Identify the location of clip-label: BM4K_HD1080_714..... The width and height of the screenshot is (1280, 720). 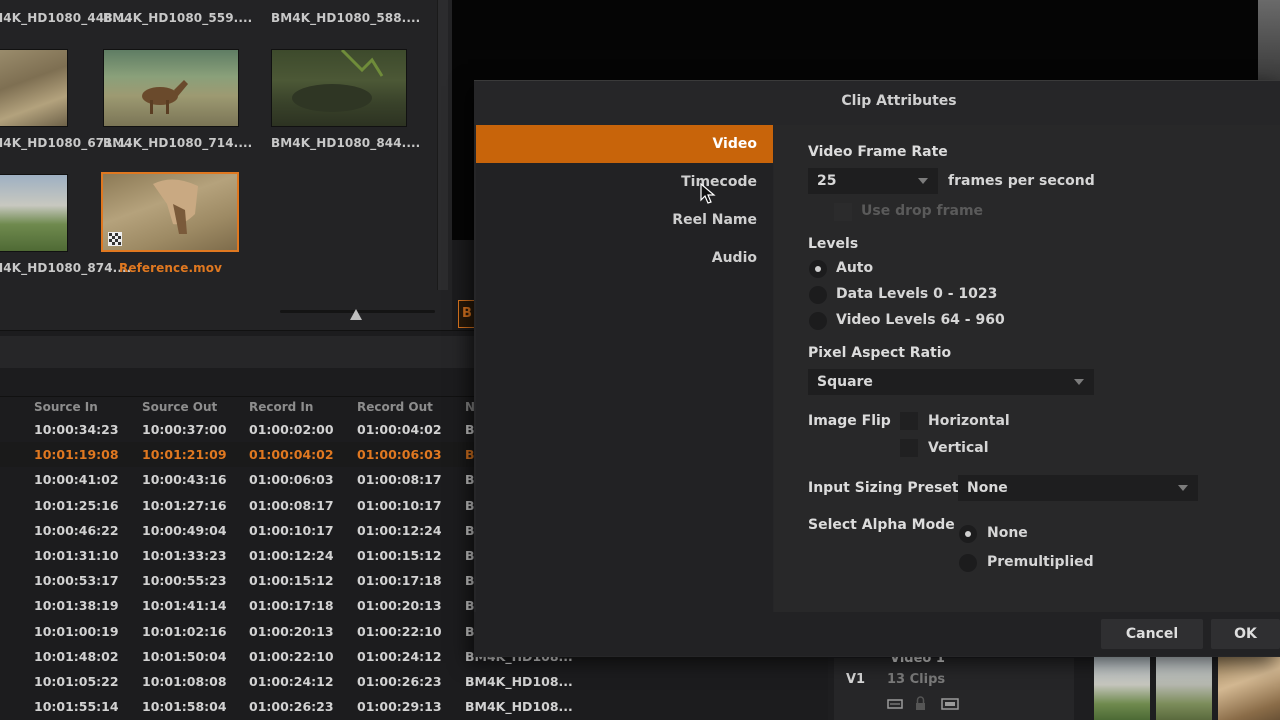
(177, 143).